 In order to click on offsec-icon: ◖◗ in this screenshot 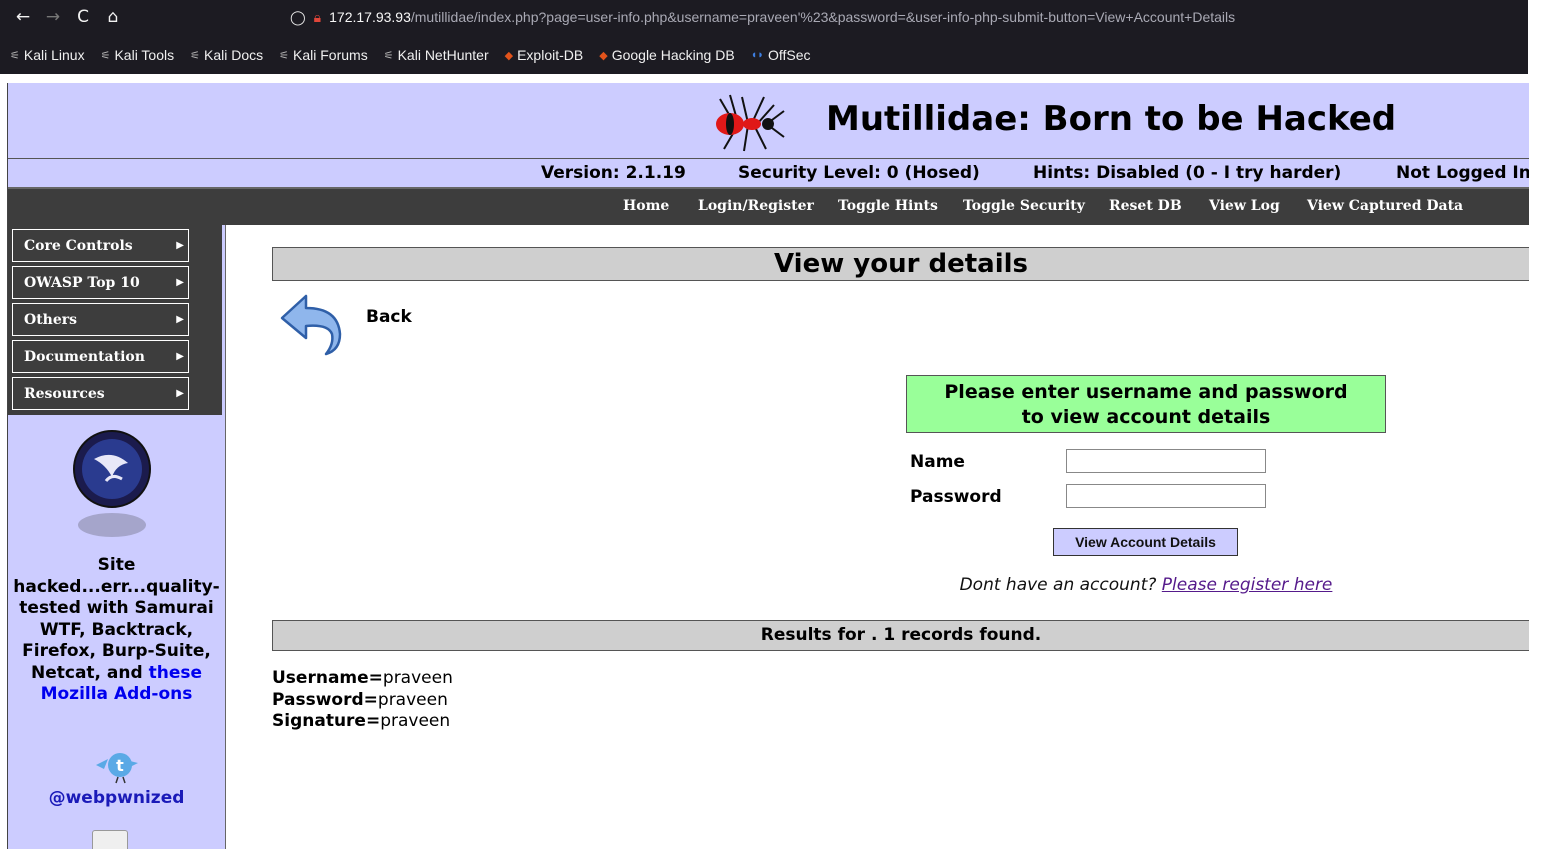, I will do `click(757, 55)`.